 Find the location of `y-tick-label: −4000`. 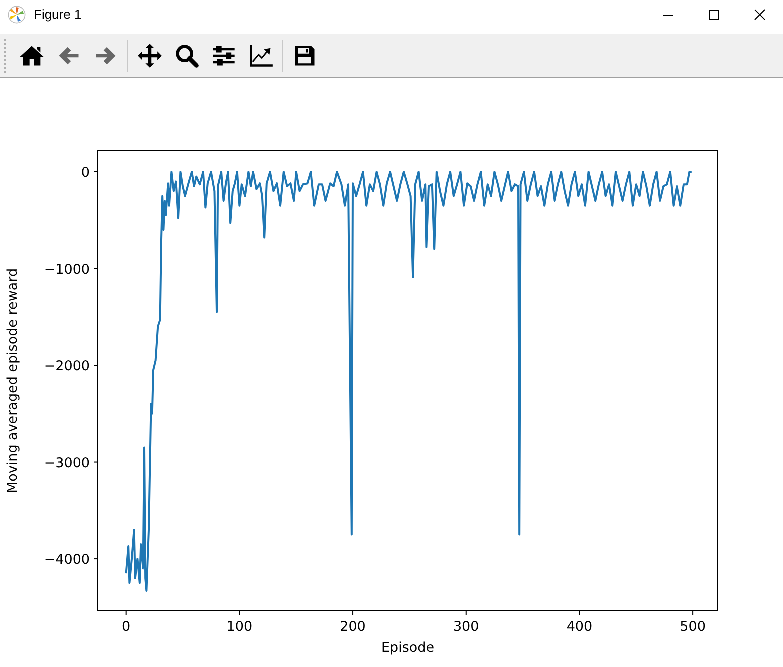

y-tick-label: −4000 is located at coordinates (67, 560).